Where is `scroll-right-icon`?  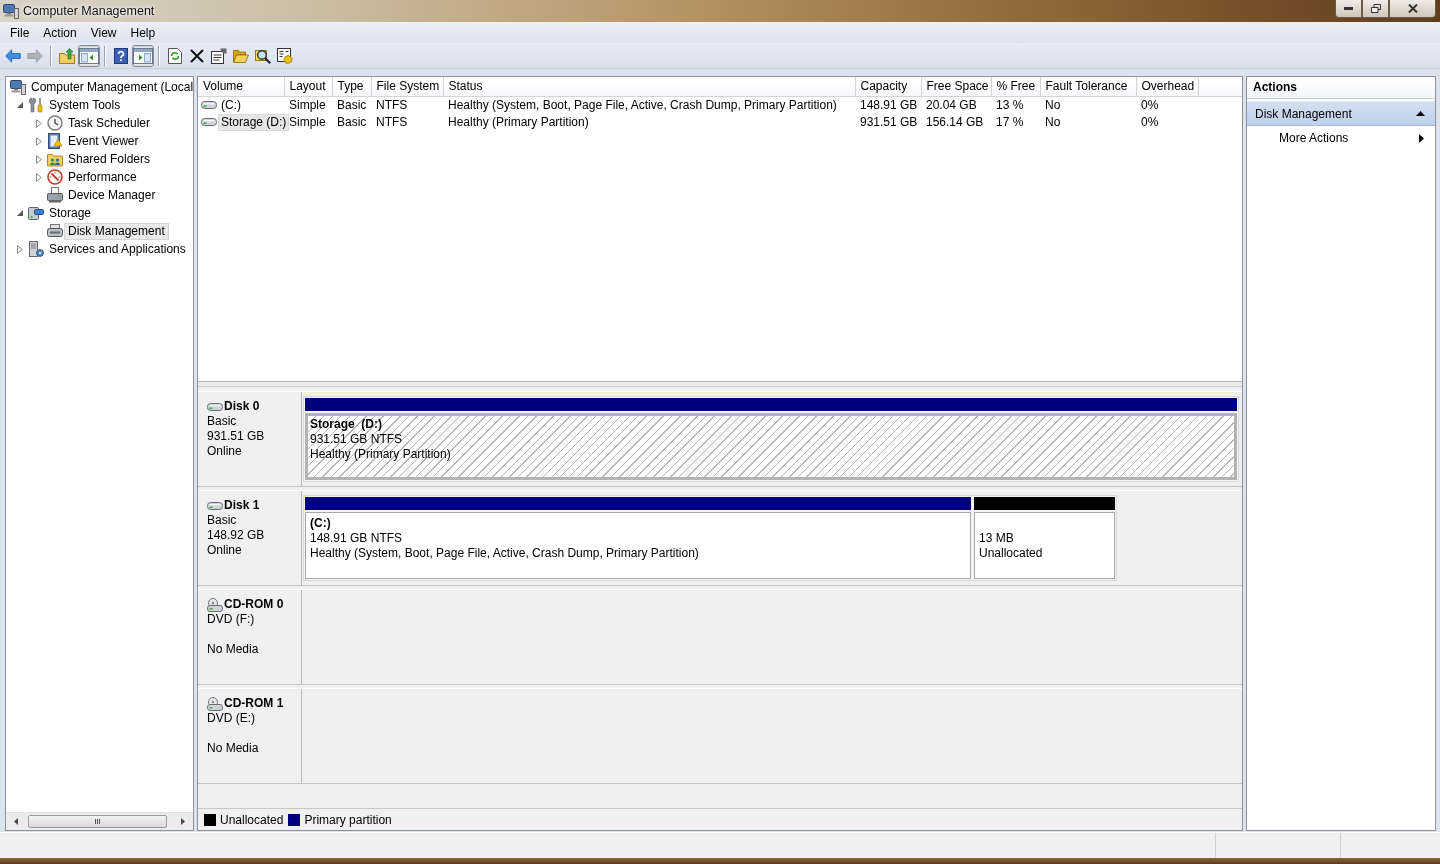 scroll-right-icon is located at coordinates (183, 821).